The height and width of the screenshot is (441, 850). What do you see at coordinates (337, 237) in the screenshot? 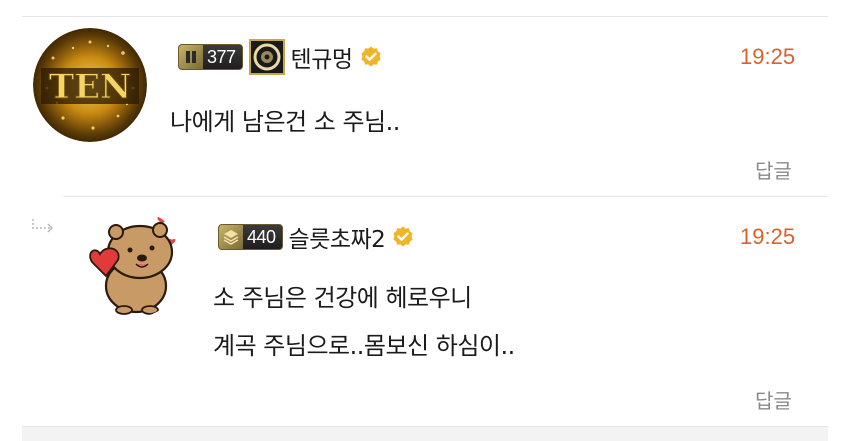
I see `nickname: 슬릇초짜2` at bounding box center [337, 237].